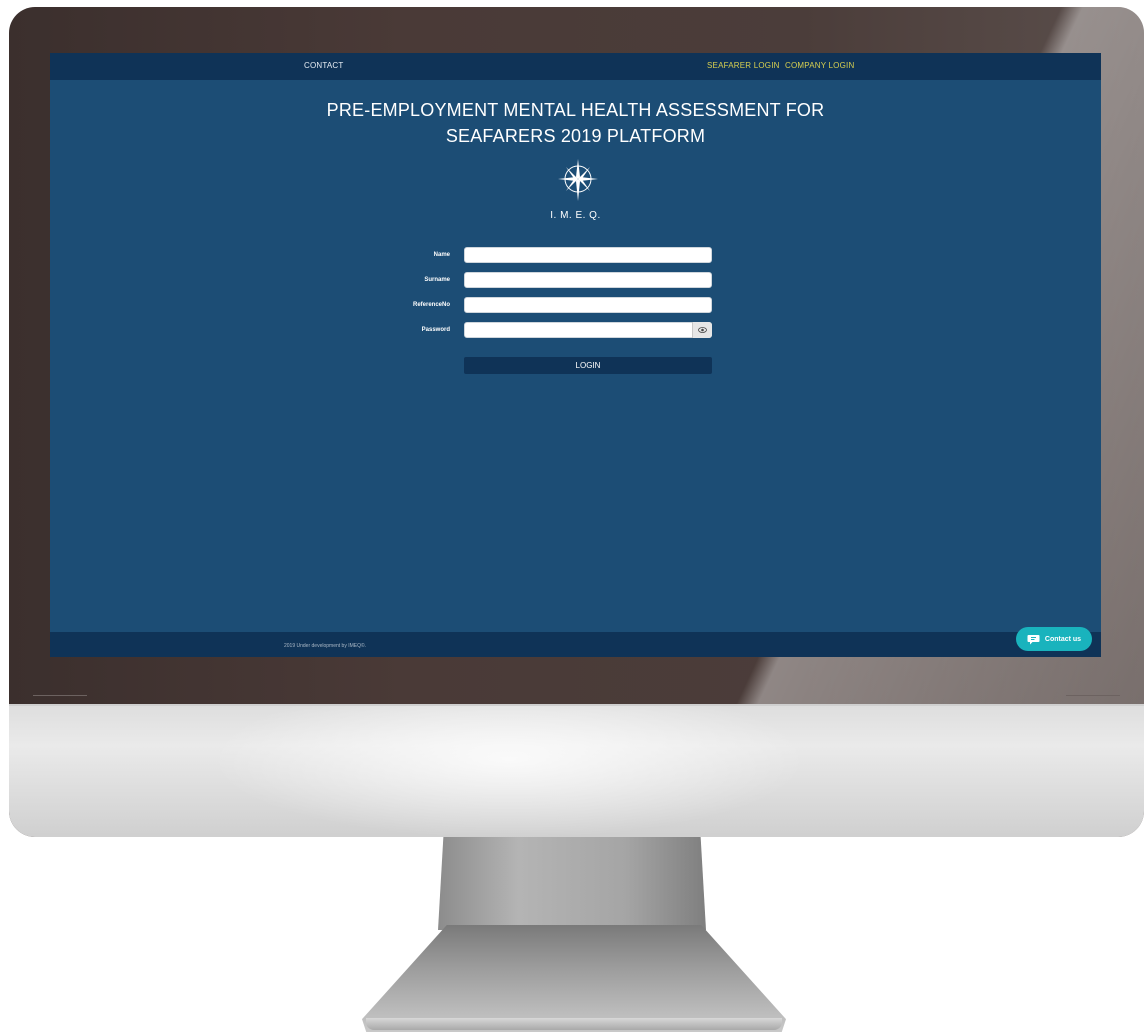 Image resolution: width=1144 pixels, height=1034 pixels. I want to click on monitor-stand-base, so click(574, 978).